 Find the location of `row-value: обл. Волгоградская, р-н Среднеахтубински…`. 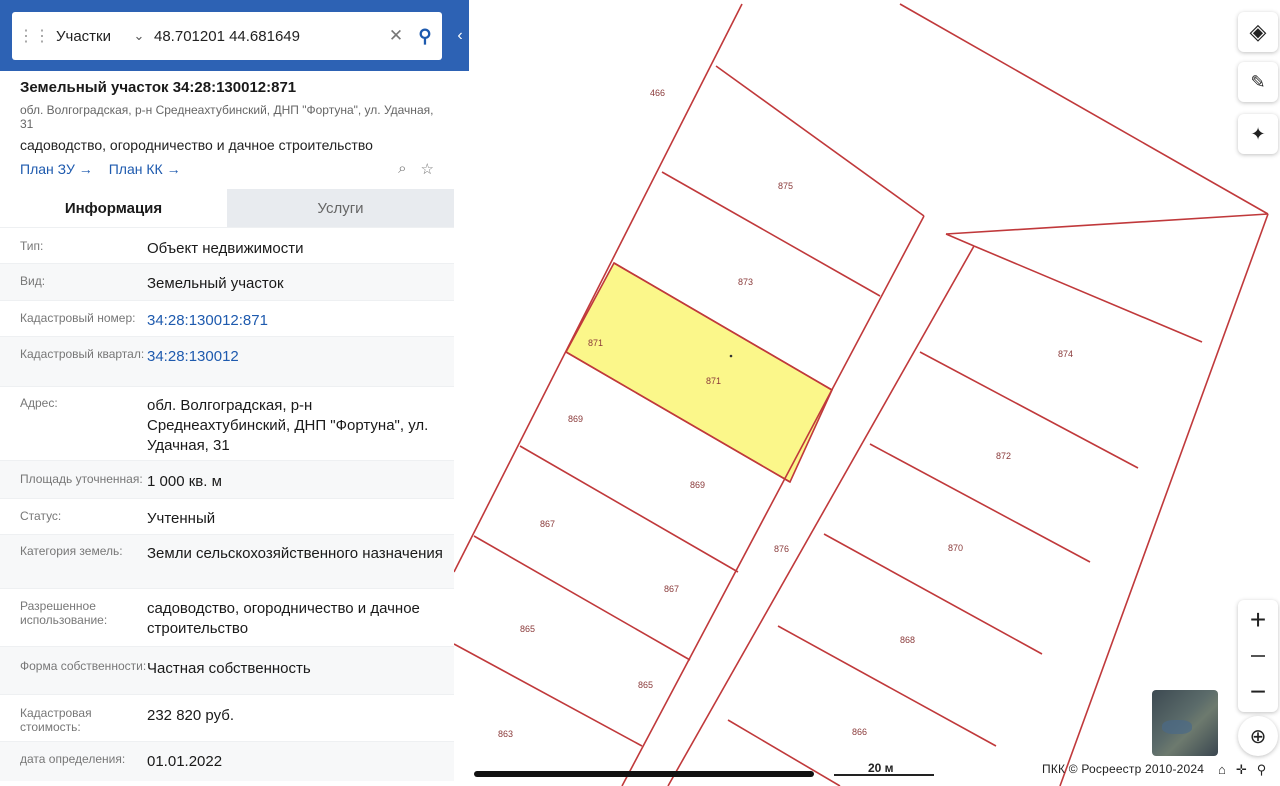

row-value: обл. Волгоградская, р-н Среднеахтубински… is located at coordinates (288, 425).